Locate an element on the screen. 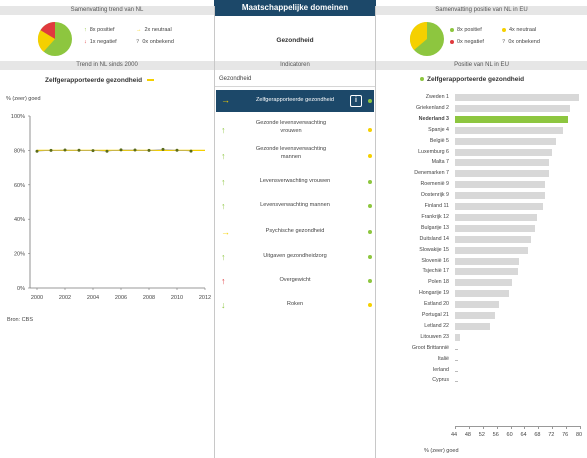 The width and height of the screenshot is (587, 458). eu-x-tick-label: 48 is located at coordinates (467, 435).